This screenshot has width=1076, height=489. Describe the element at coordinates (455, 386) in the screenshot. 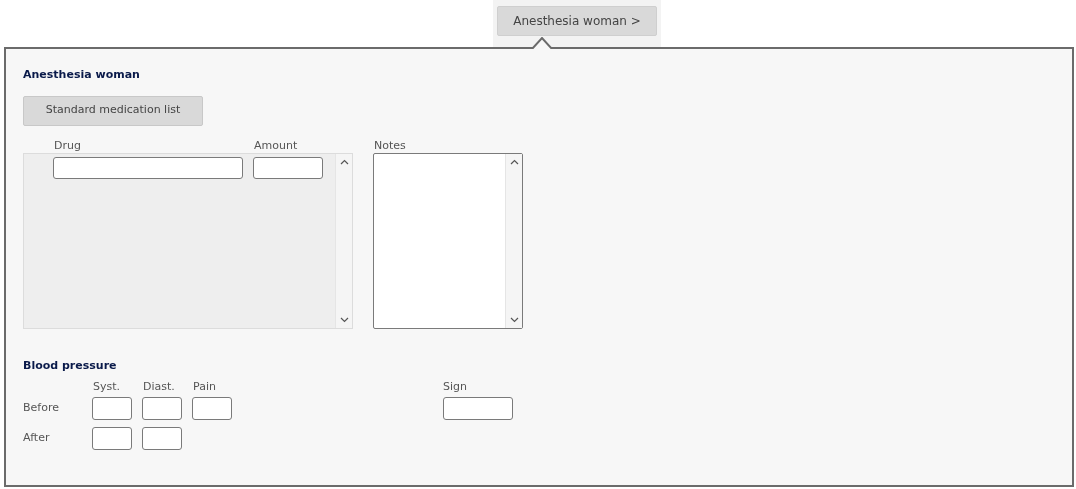

I see `sign-label: Sign` at that location.